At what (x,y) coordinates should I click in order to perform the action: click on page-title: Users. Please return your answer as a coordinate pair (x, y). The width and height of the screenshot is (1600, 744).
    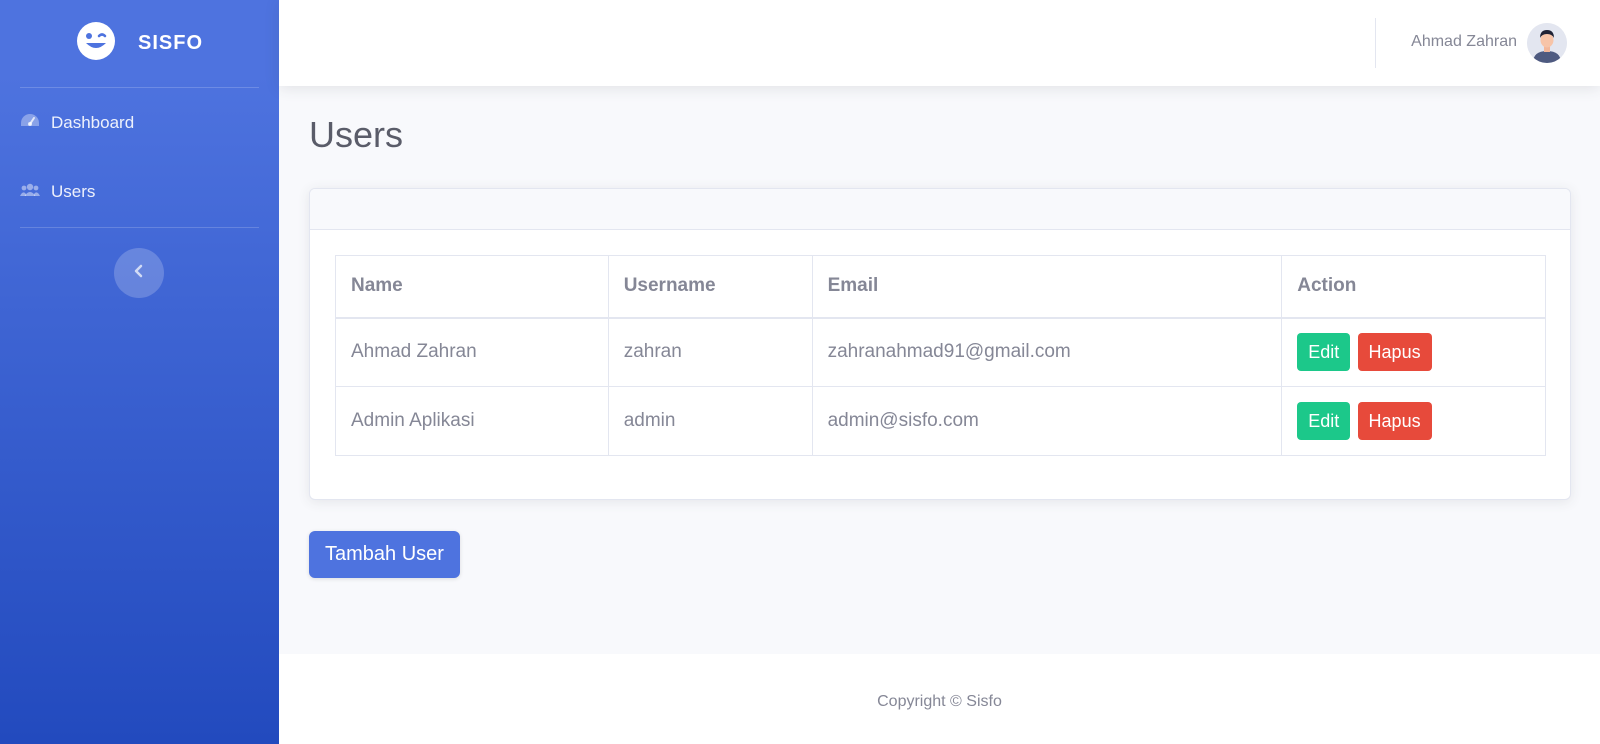
    Looking at the image, I should click on (356, 134).